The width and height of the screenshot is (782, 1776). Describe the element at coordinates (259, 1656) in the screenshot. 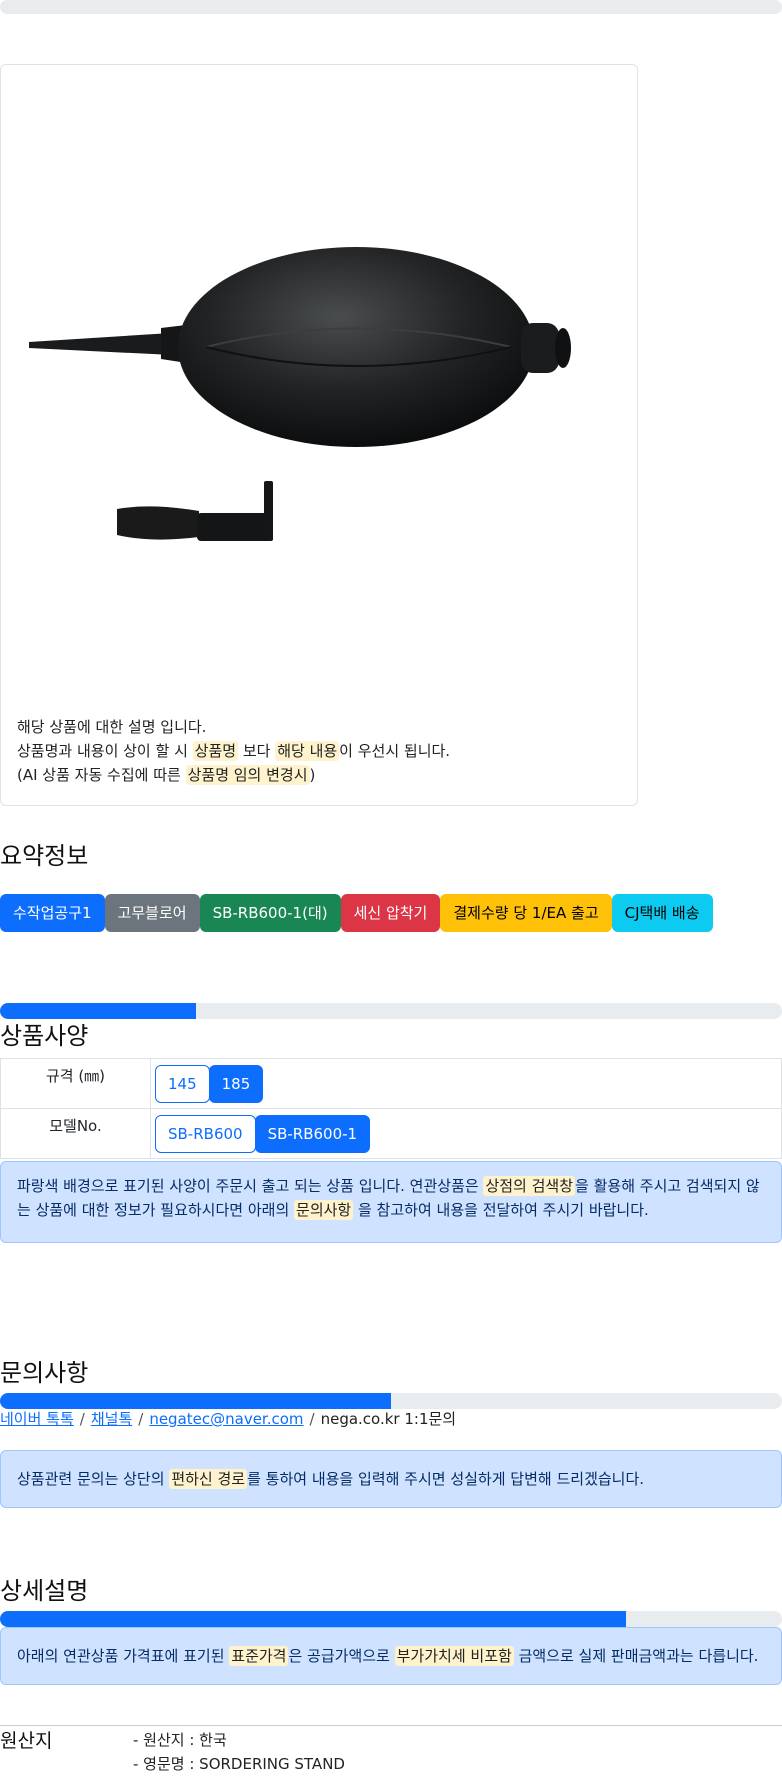

I see `highlight-text: 표준가격` at that location.